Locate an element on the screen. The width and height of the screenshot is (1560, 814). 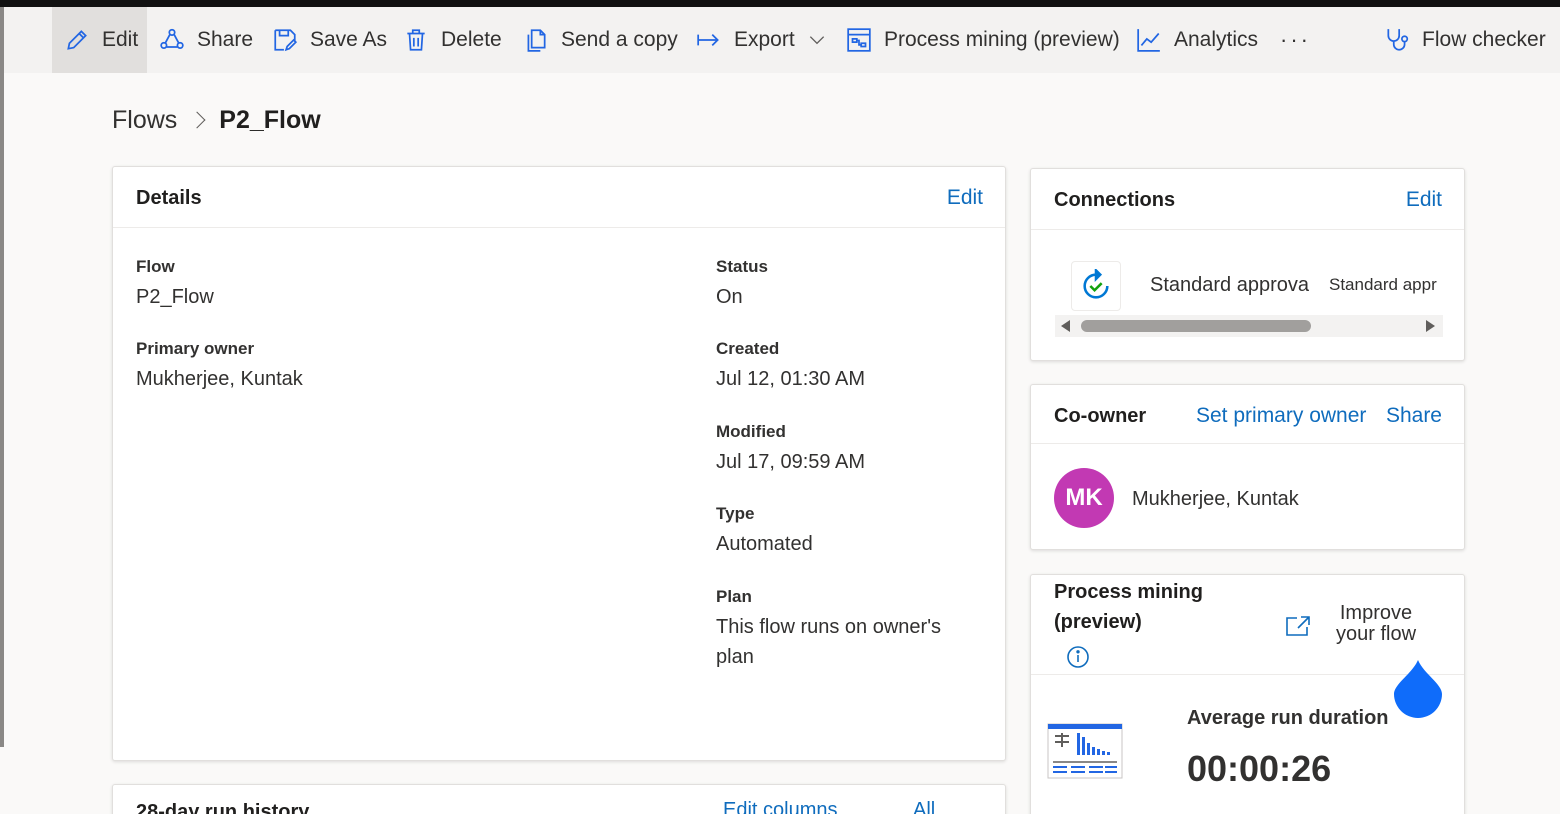
send-copy-button-label: Send a copy is located at coordinates (619, 39).